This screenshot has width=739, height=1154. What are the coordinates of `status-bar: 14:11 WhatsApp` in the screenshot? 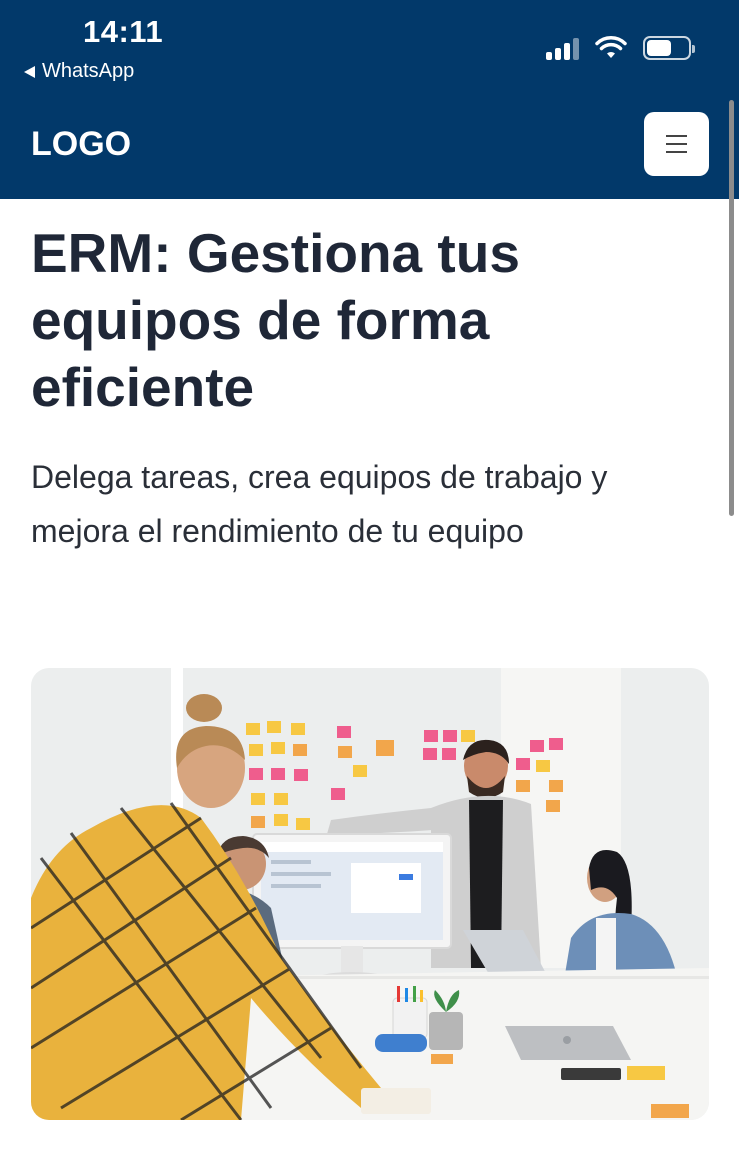 It's located at (369, 50).